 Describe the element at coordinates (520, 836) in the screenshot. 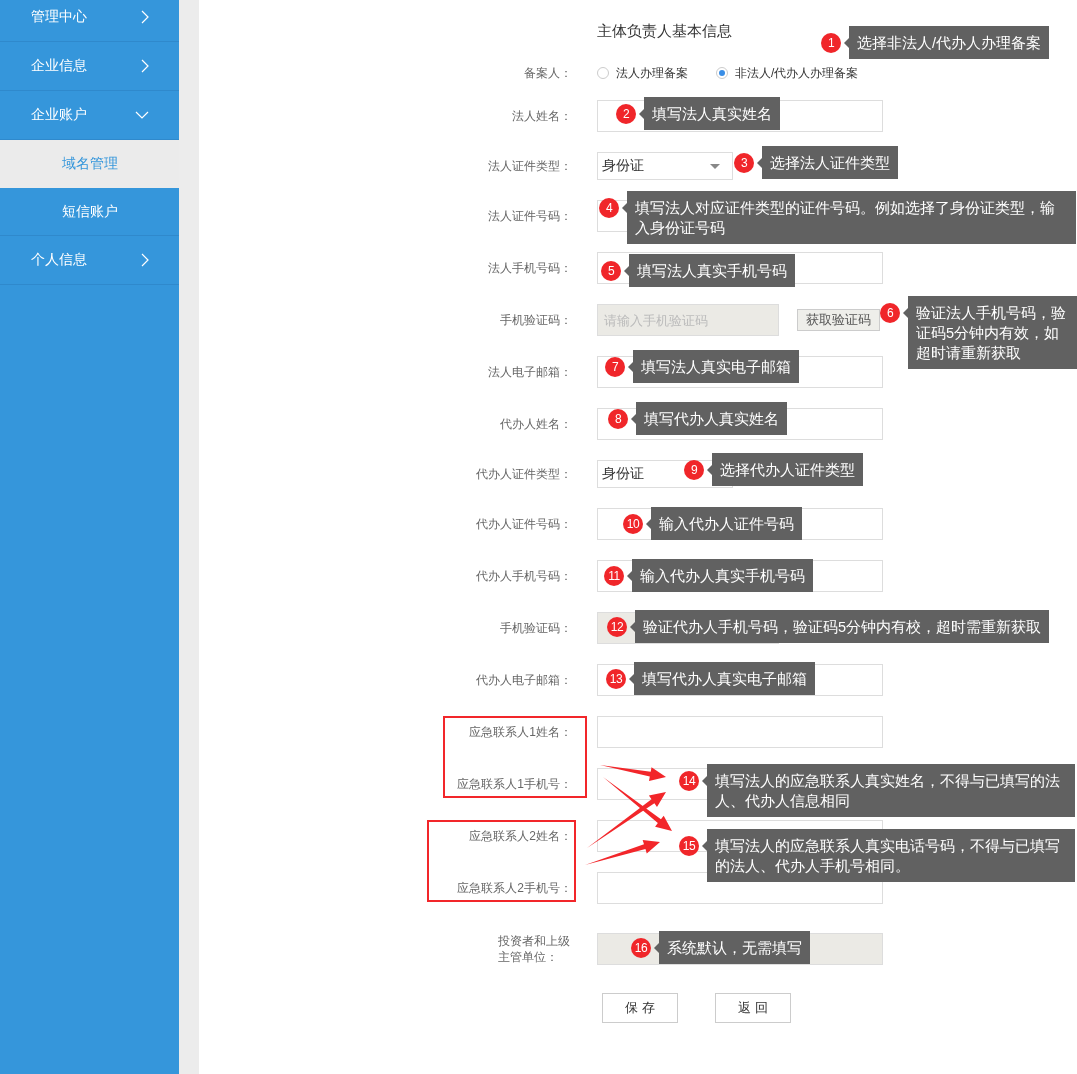

I see `field-label: 应急联系人2姓名：` at that location.